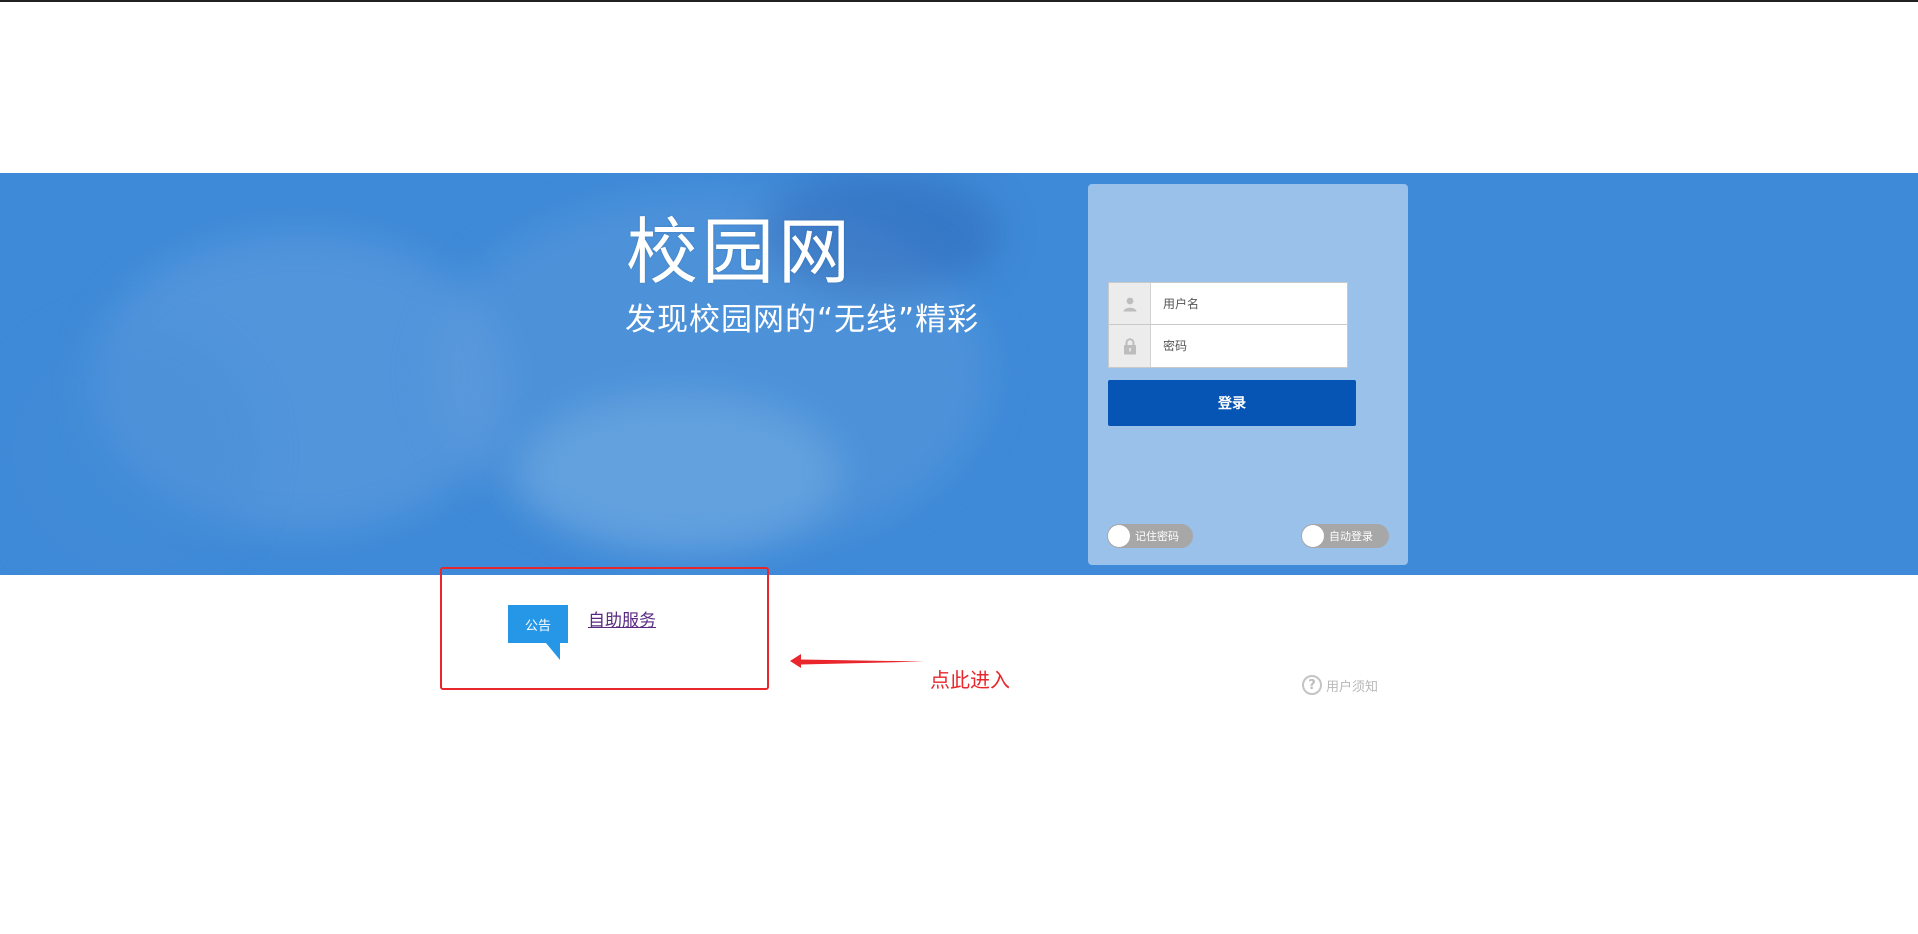 The image size is (1918, 934). I want to click on password-input, so click(1249, 346).